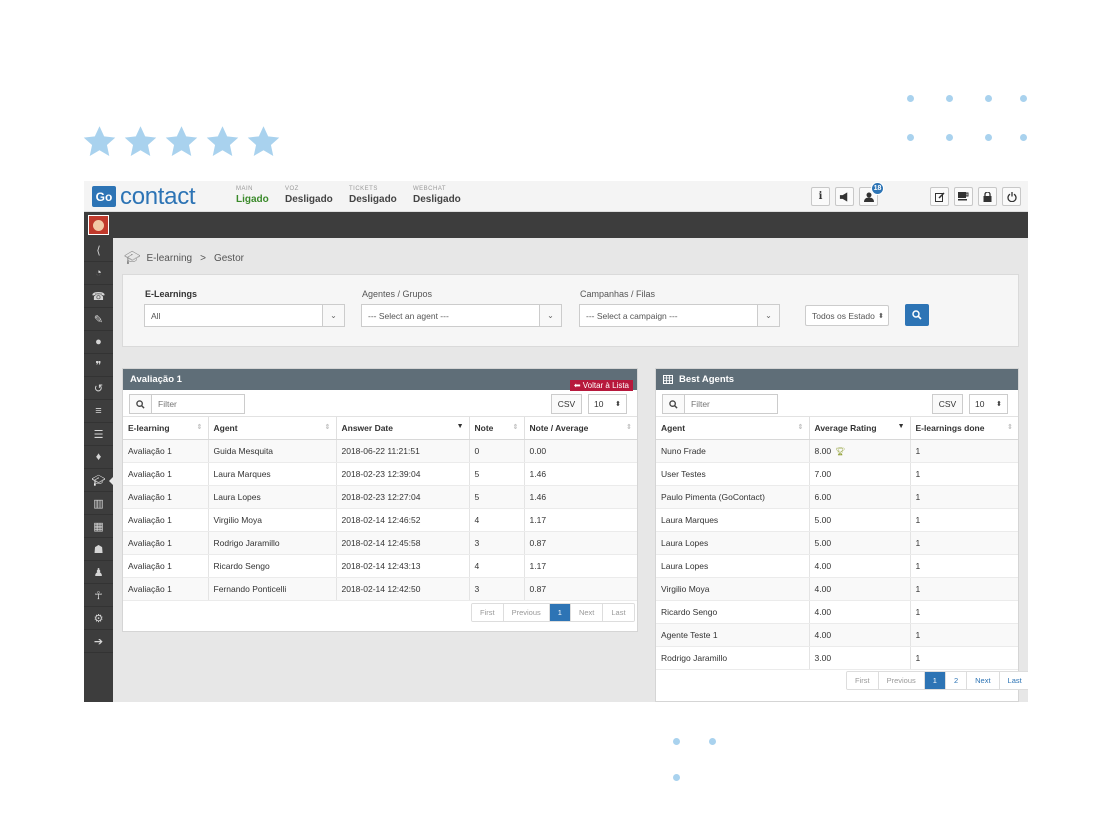 This screenshot has height=826, width=1111. What do you see at coordinates (837, 635) in the screenshot?
I see `table-row: Agente Teste 1 4.00 1` at bounding box center [837, 635].